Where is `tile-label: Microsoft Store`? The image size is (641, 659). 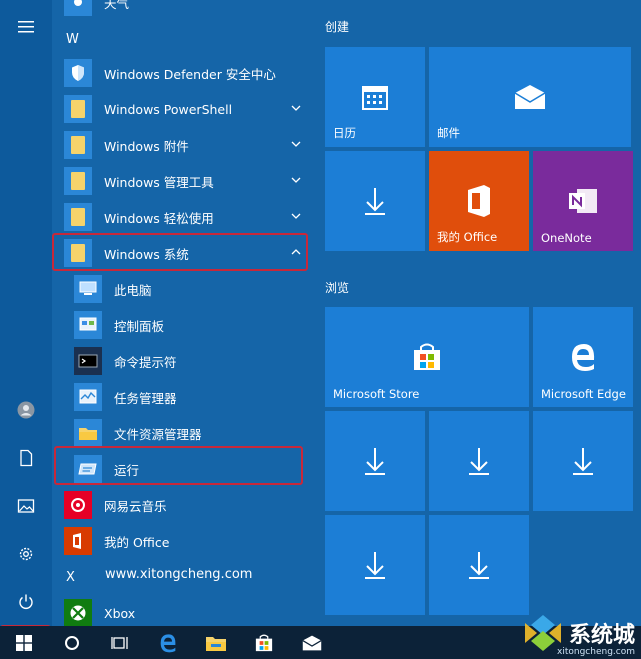 tile-label: Microsoft Store is located at coordinates (376, 394).